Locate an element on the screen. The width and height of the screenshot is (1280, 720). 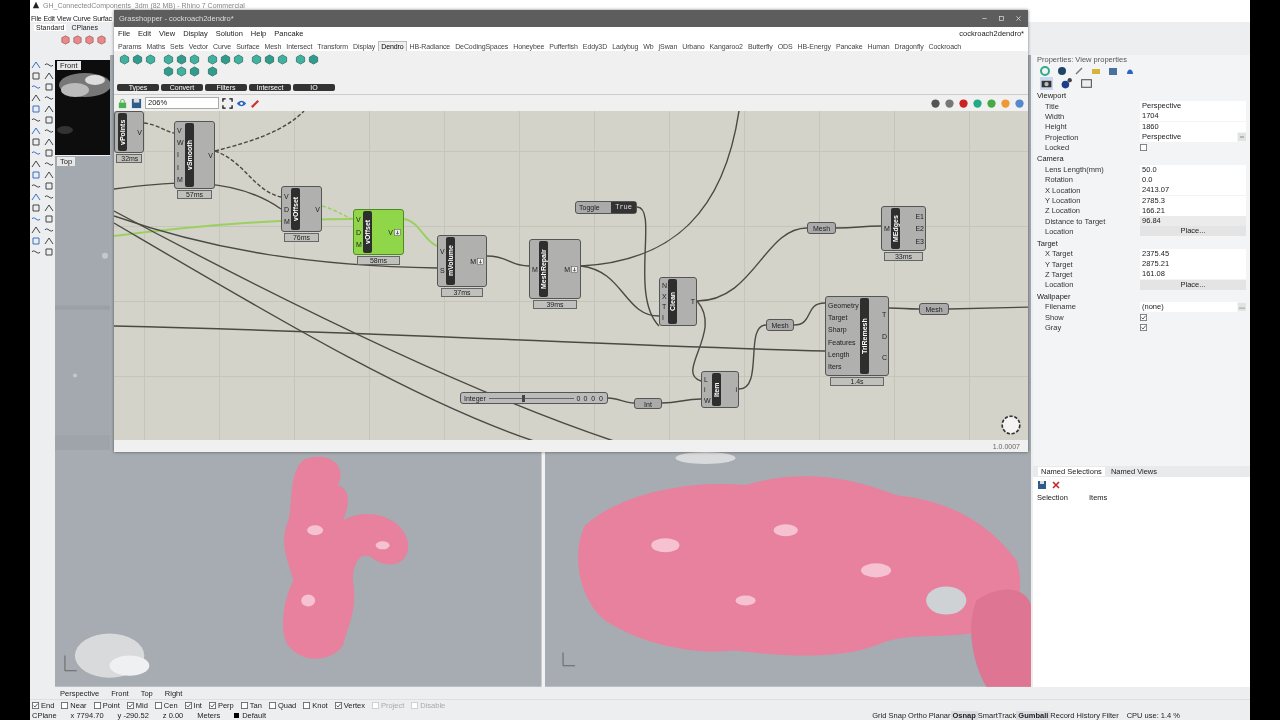
maximize-icon is located at coordinates (1001, 18).